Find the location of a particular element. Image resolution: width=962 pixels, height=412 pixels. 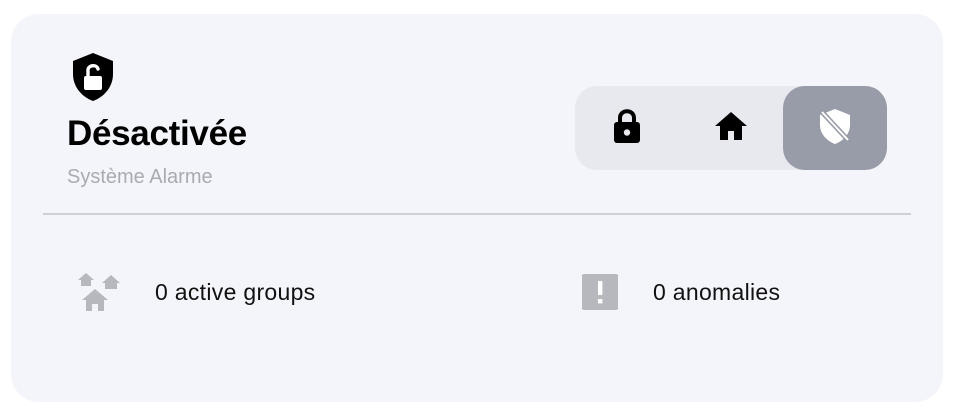

active-groups-label: 0 active groups is located at coordinates (235, 291).